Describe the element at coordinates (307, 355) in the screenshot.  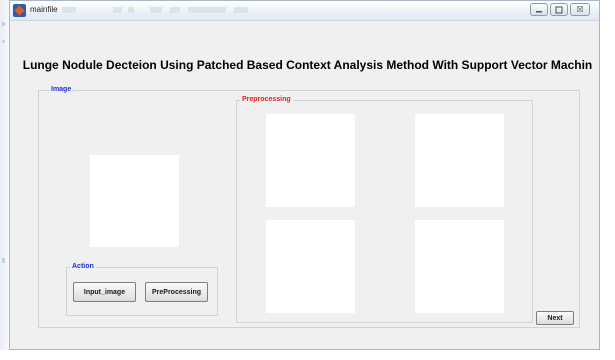
I see `desktop-bottom` at that location.